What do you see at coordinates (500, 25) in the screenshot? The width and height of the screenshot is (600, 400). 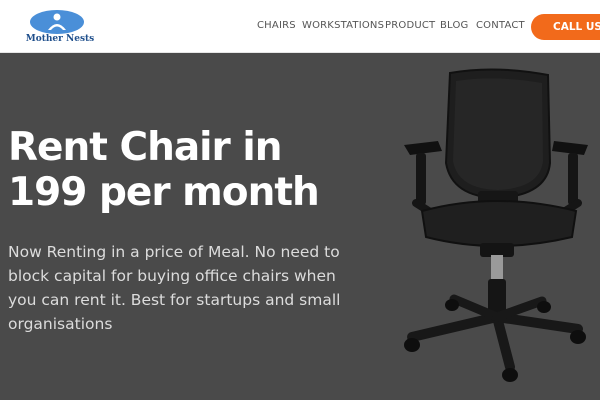 I see `nav-contact: CONTACT` at bounding box center [500, 25].